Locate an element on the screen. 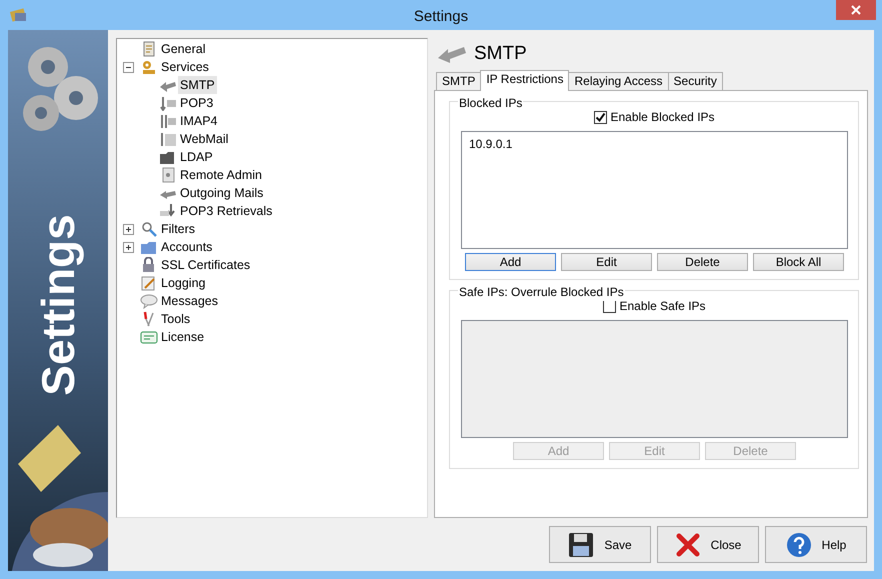 This screenshot has width=882, height=579. tab: Relaying Access is located at coordinates (618, 81).